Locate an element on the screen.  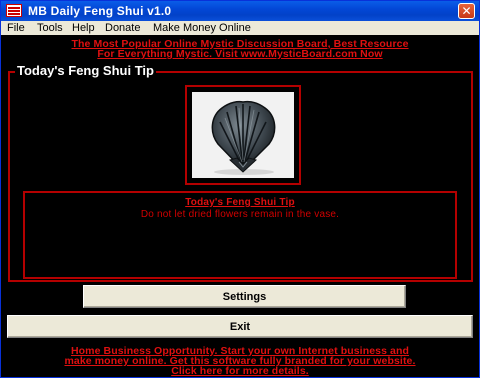
scallop-shell-image is located at coordinates (243, 135).